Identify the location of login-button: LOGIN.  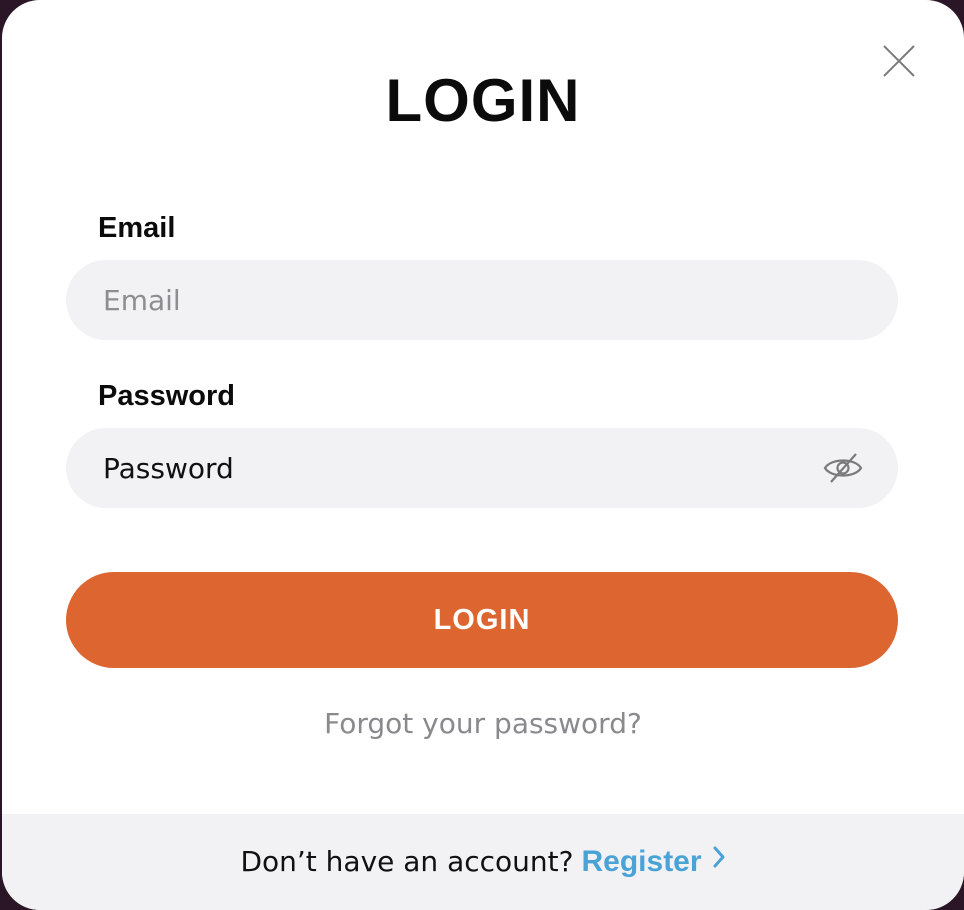
(482, 620).